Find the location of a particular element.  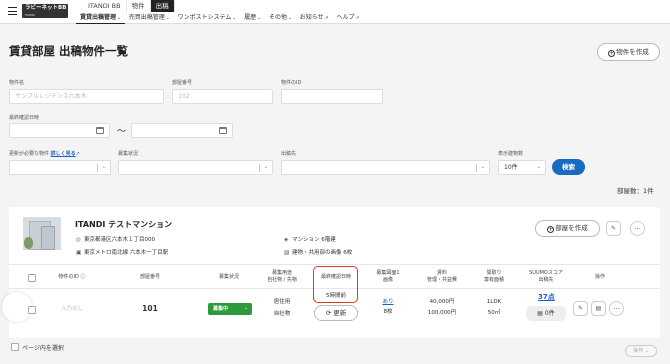

nav-label: お知らせ is located at coordinates (311, 17).